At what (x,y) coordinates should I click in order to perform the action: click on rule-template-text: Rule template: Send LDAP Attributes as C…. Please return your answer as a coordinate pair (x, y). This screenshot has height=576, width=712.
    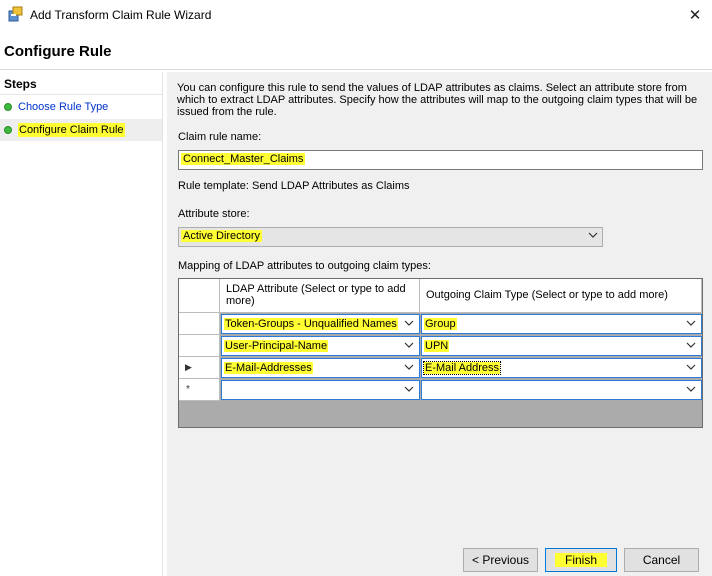
    Looking at the image, I should click on (294, 186).